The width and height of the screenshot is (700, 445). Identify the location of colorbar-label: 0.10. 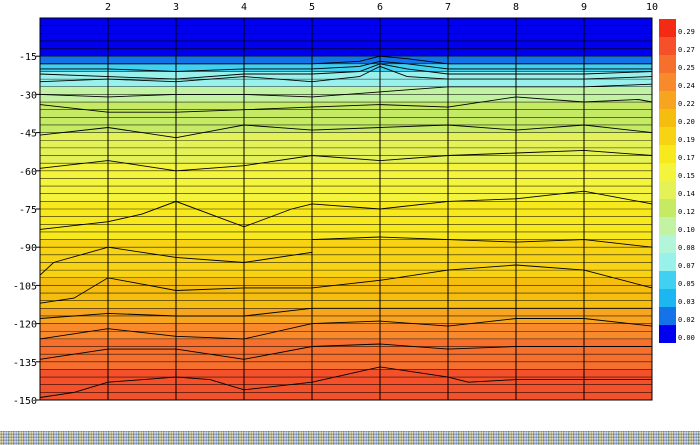
(686, 230).